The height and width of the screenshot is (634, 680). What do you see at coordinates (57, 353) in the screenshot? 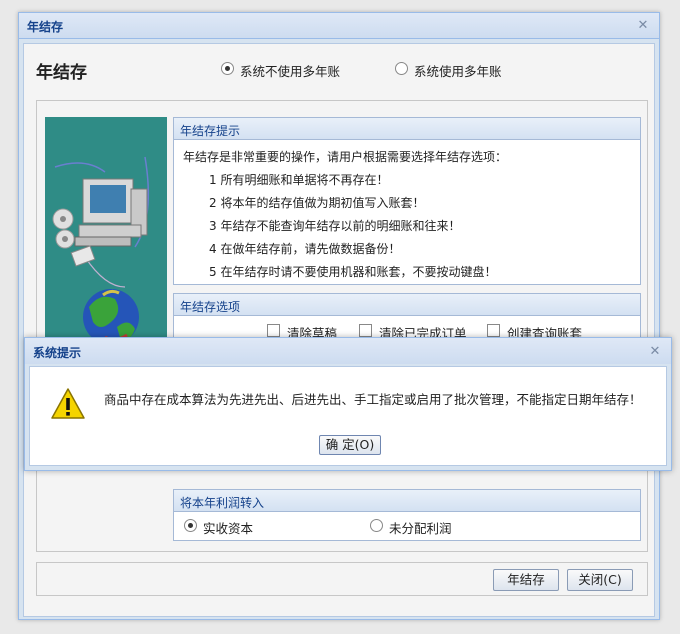
I see `dialog-title: 系统提示` at bounding box center [57, 353].